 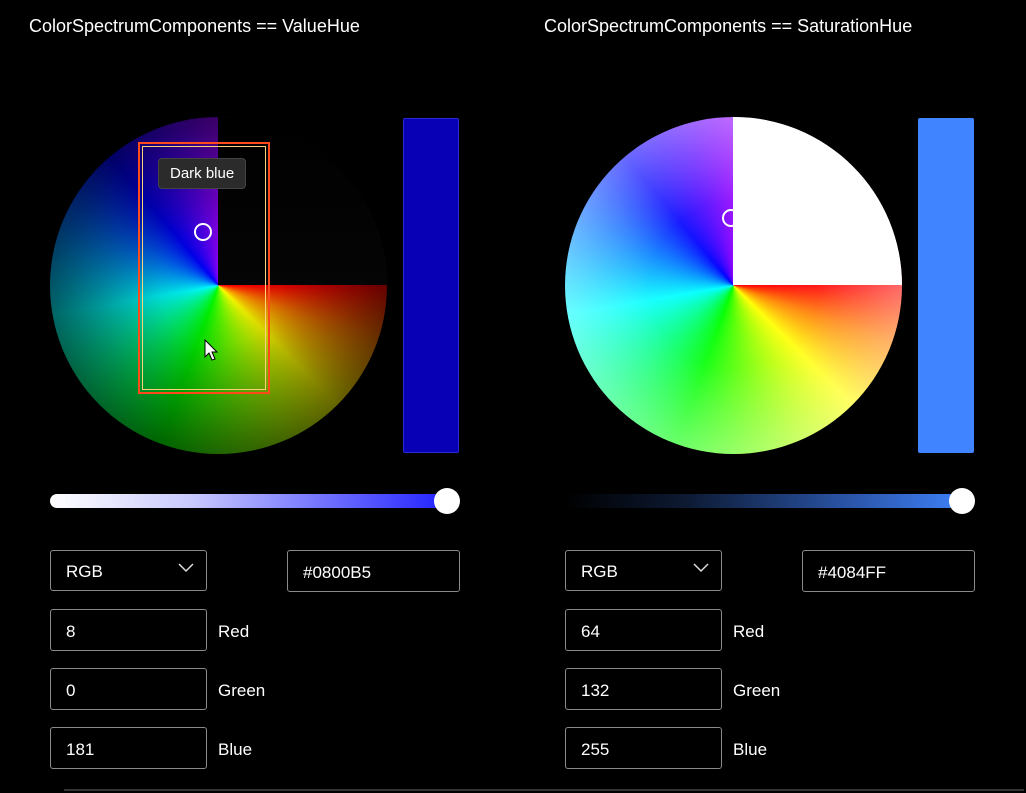 What do you see at coordinates (128, 689) in the screenshot?
I see `green-input: 0` at bounding box center [128, 689].